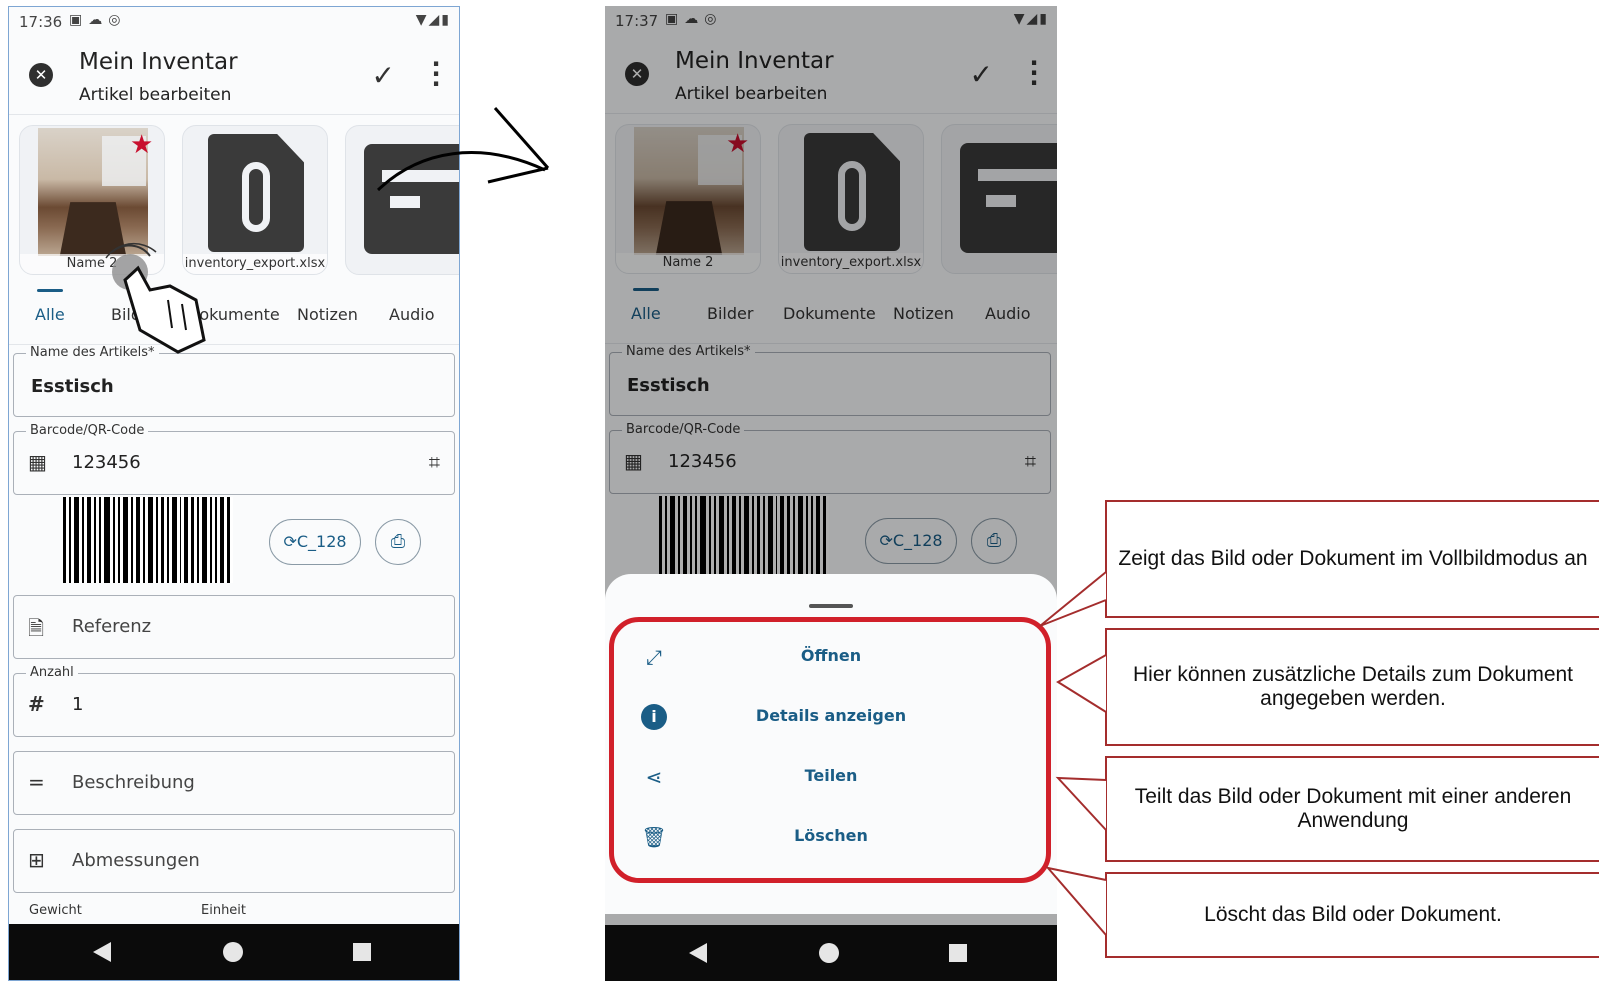 Image resolution: width=1599 pixels, height=981 pixels. What do you see at coordinates (234, 76) in the screenshot?
I see `app-bar: ✕ Mein Inventar Artikel bearbeiten ✓ · · ·` at bounding box center [234, 76].